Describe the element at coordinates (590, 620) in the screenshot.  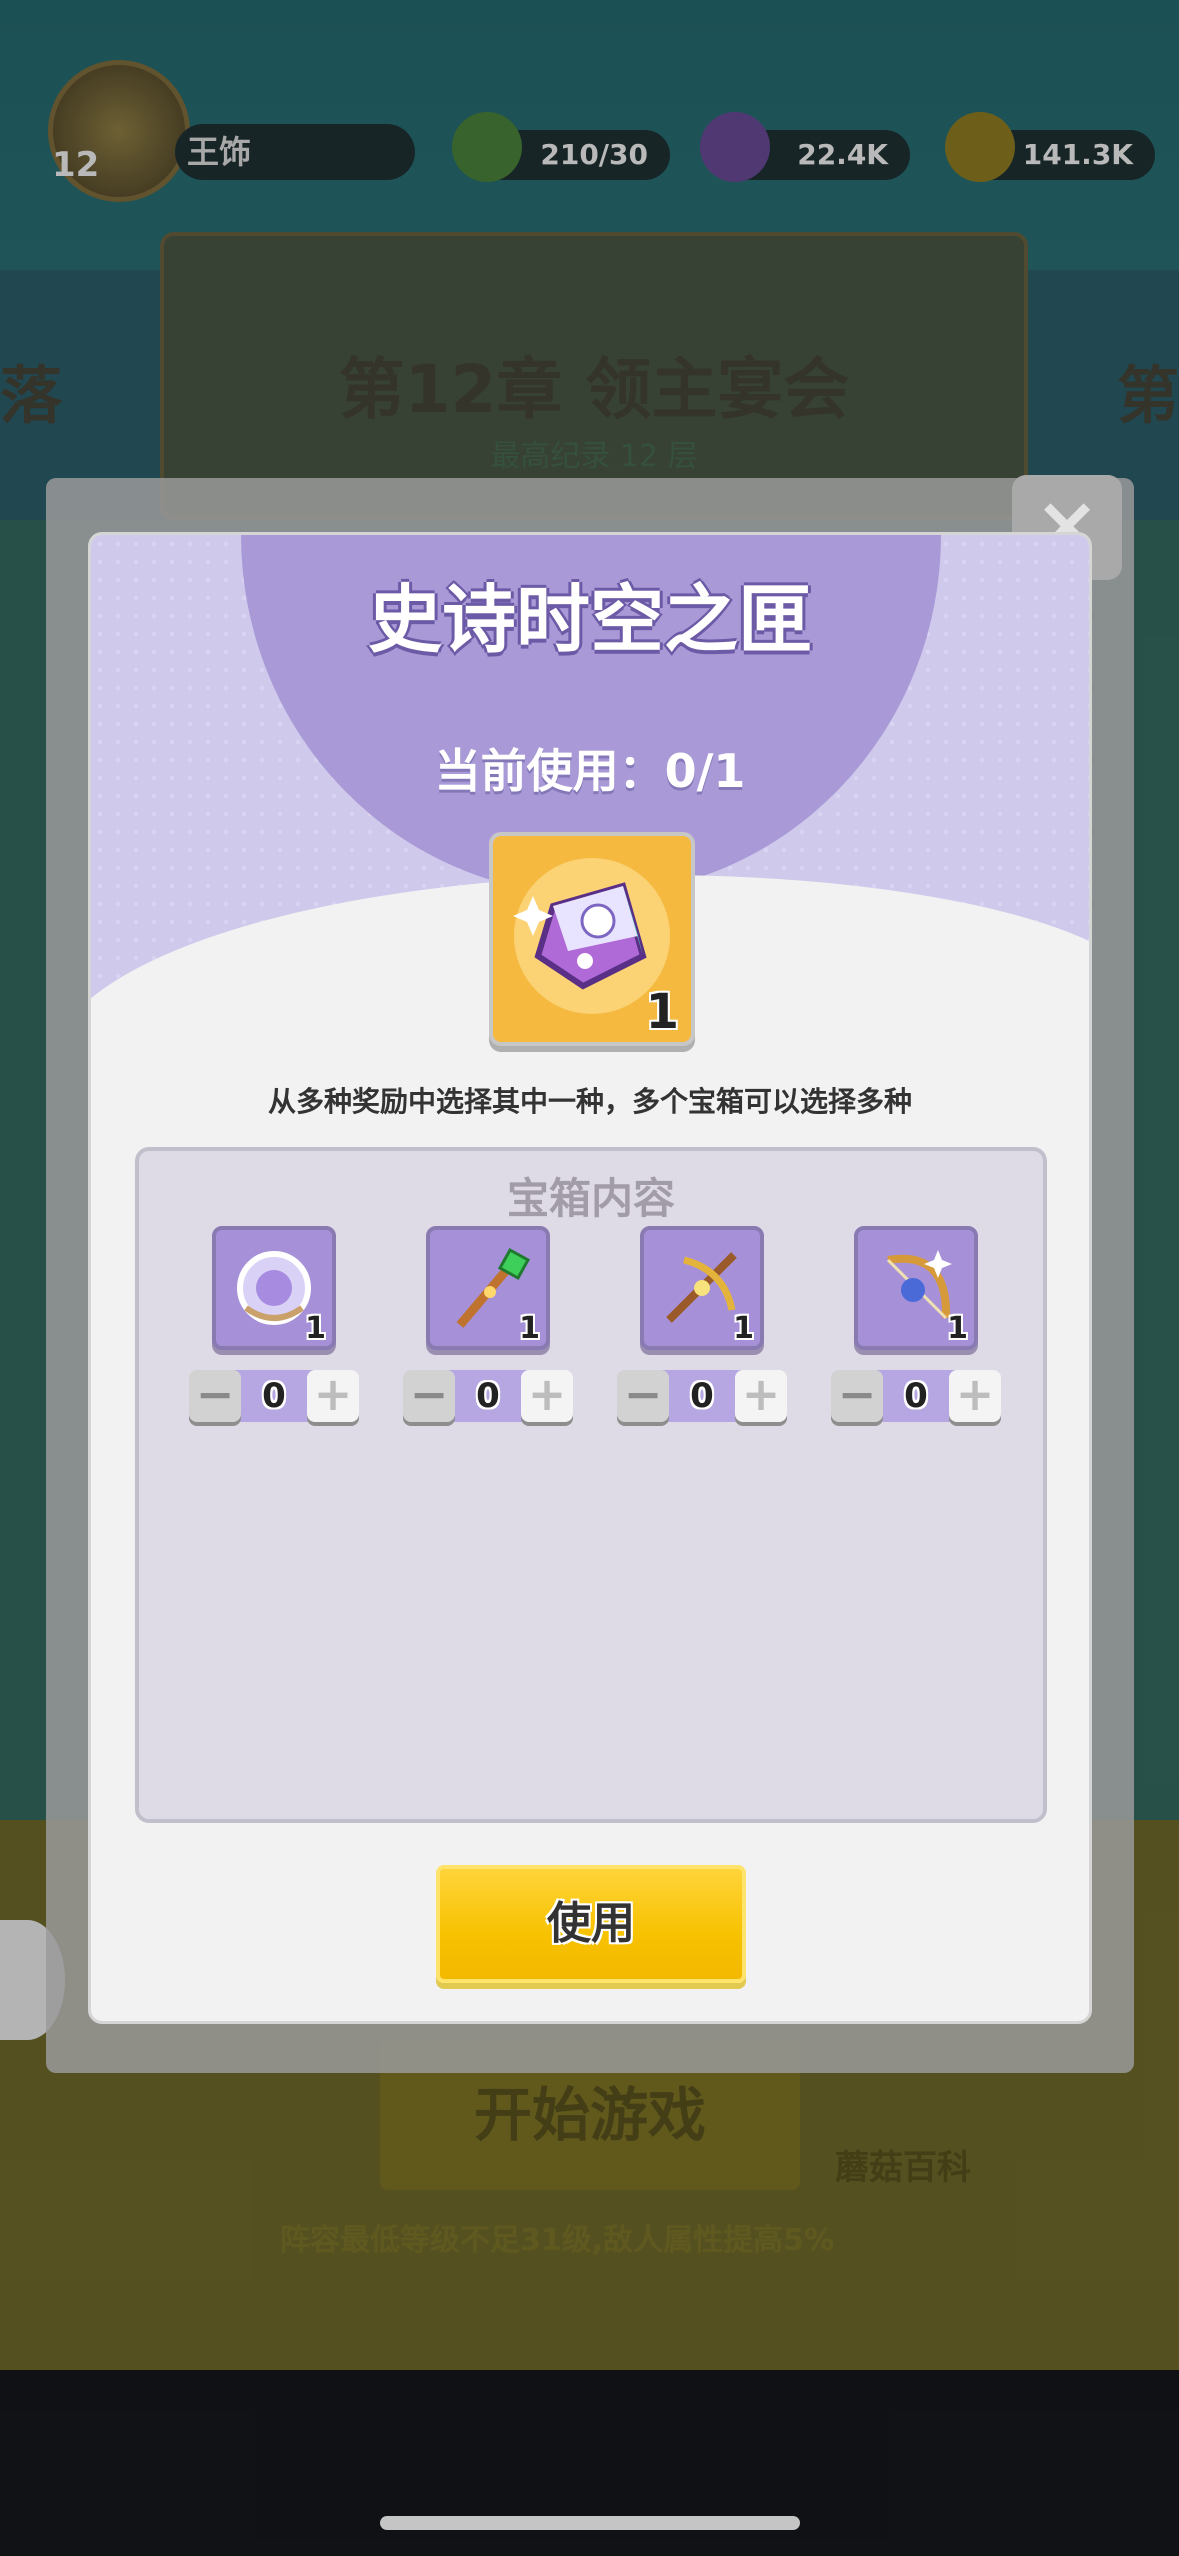
I see `dialog-title: 史诗时空之匣` at that location.